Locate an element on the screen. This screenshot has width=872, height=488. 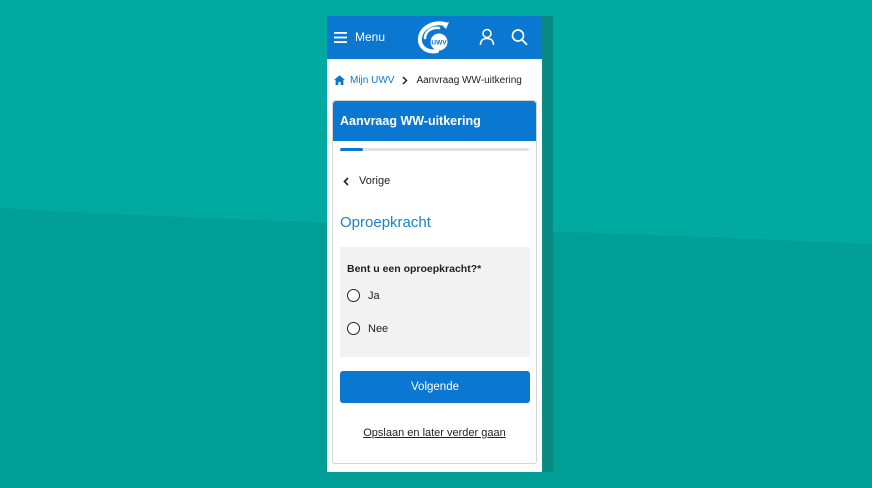
top-navigation-bar: Menu UWV is located at coordinates (434, 37).